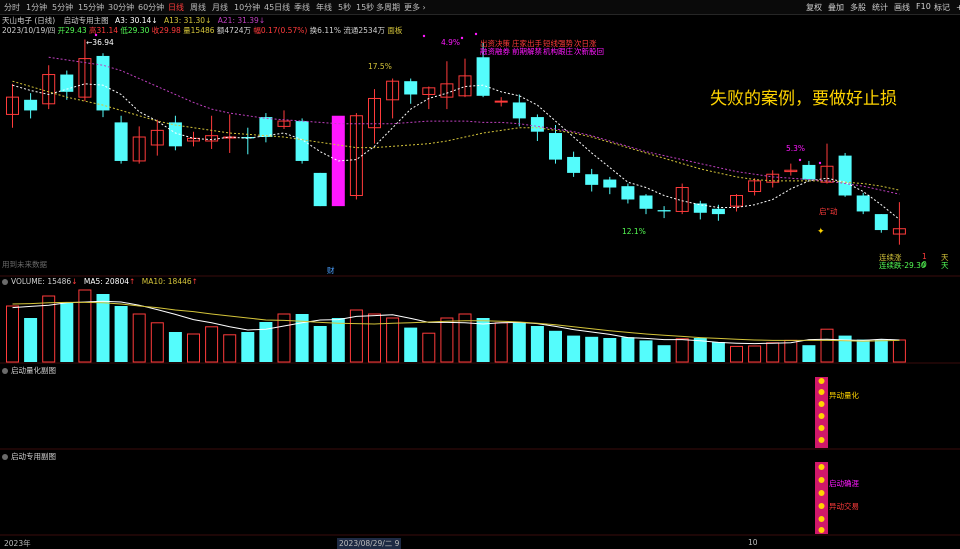  What do you see at coordinates (803, 99) in the screenshot?
I see `headline-annotation: 失败的案例，要做好止损` at bounding box center [803, 99].